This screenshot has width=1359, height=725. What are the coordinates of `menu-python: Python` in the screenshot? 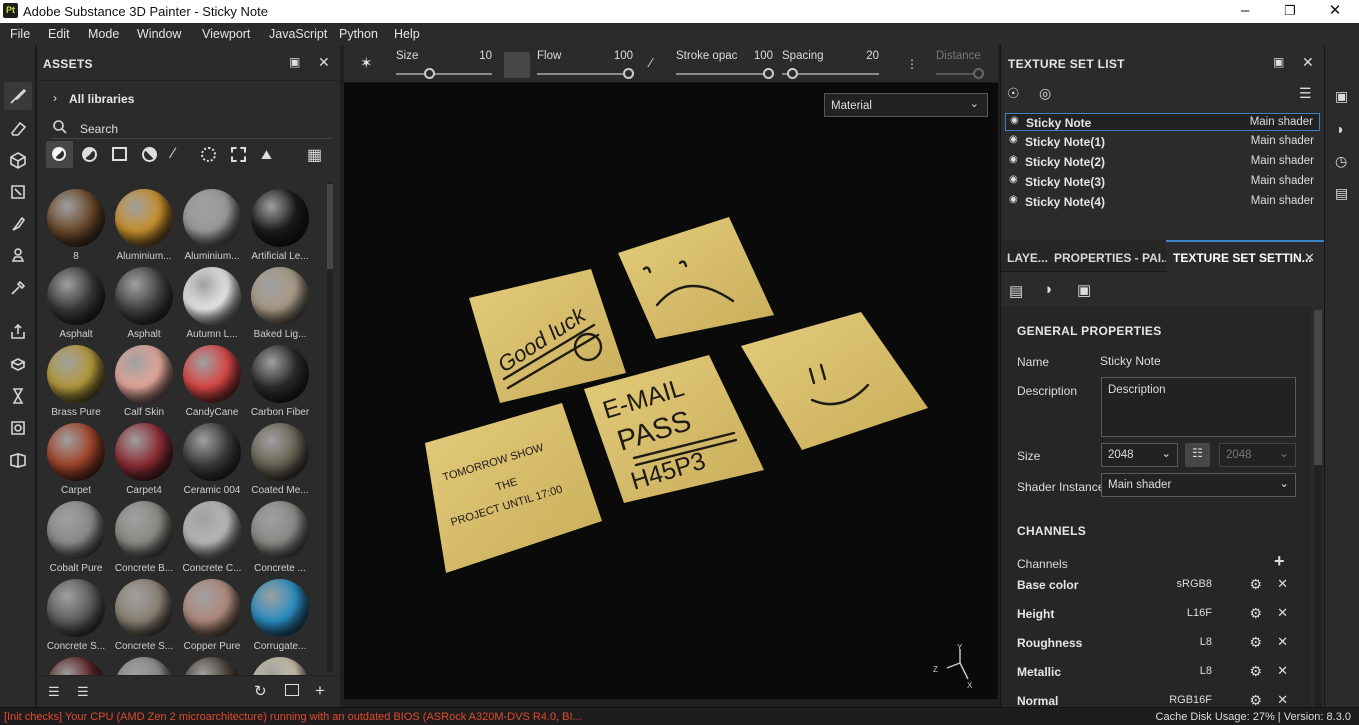 It's located at (358, 34).